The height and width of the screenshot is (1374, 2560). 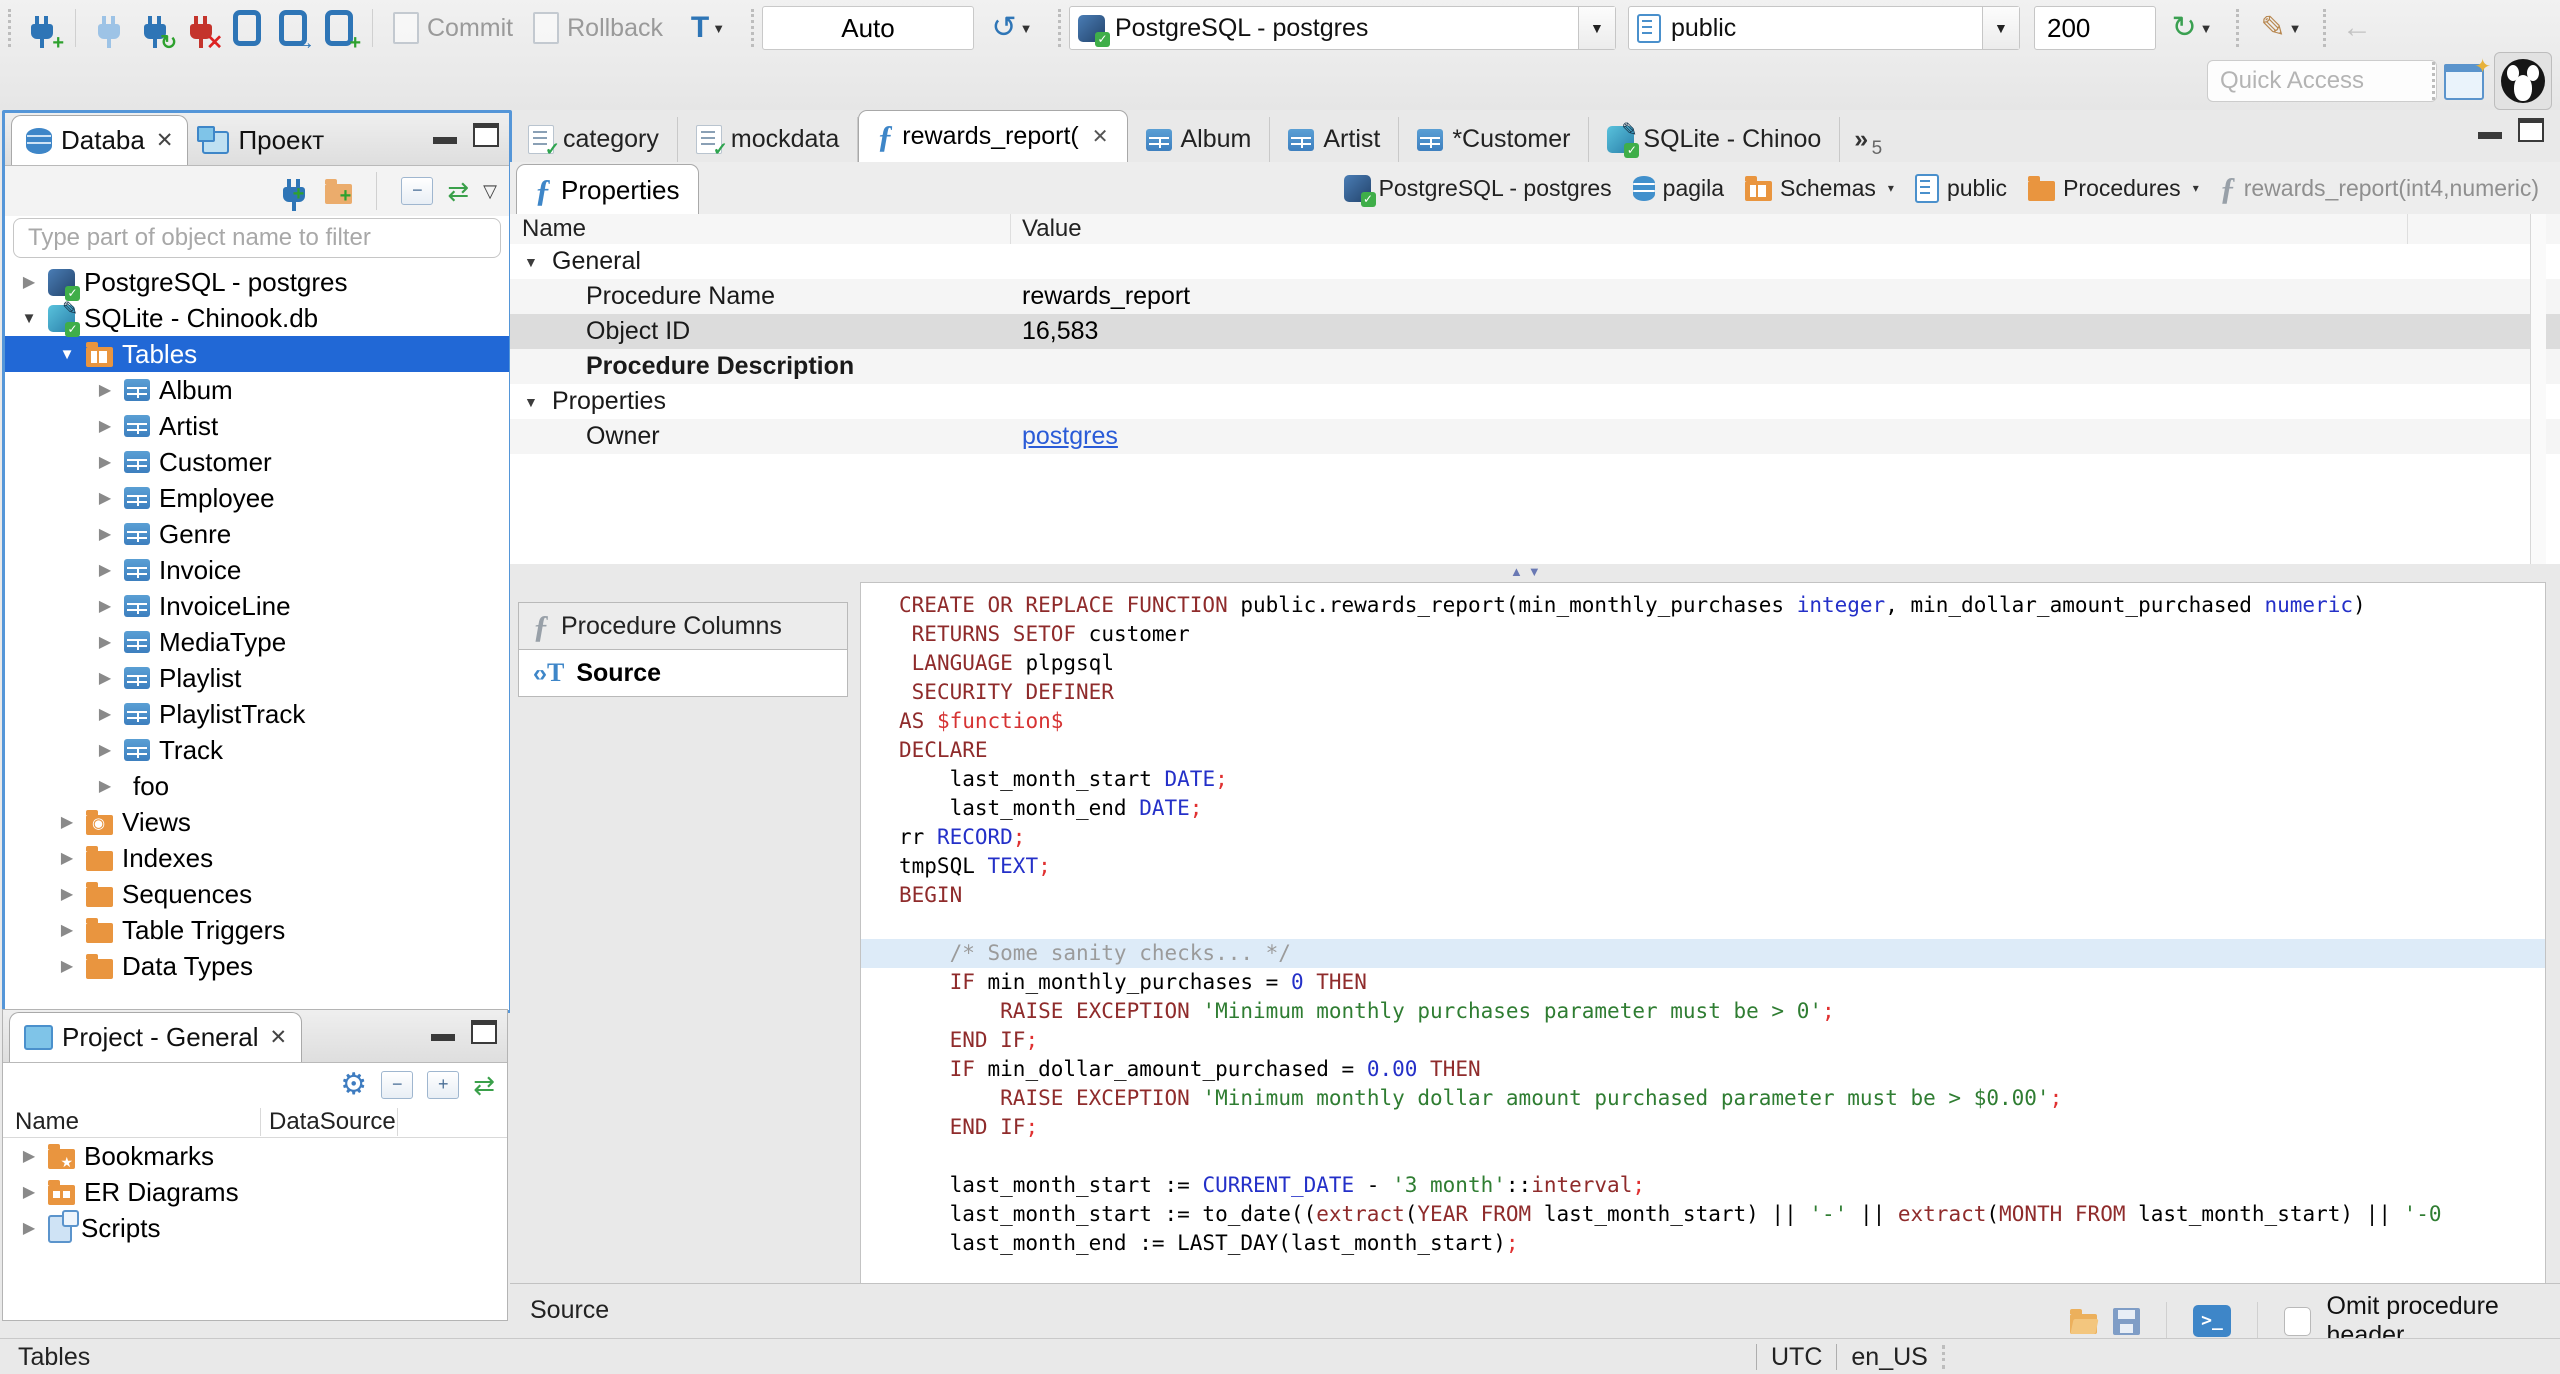 What do you see at coordinates (257, 462) in the screenshot?
I see `tree-item-customer: ▶ Customer` at bounding box center [257, 462].